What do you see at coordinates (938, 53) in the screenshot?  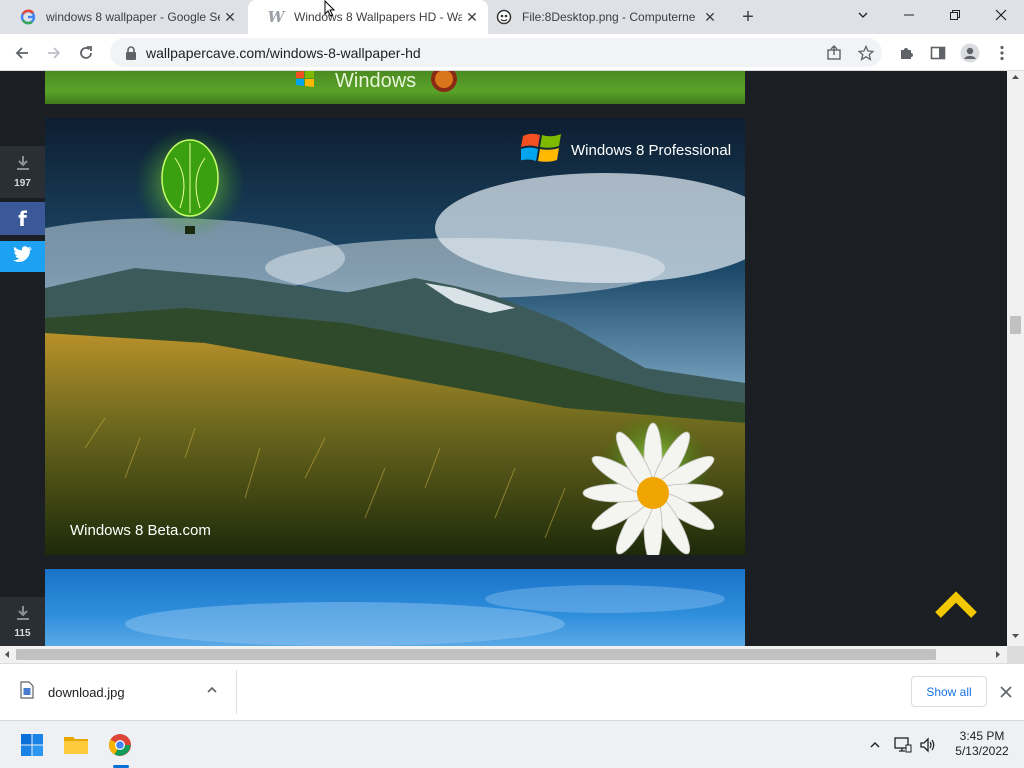 I see `side-panel-icon` at bounding box center [938, 53].